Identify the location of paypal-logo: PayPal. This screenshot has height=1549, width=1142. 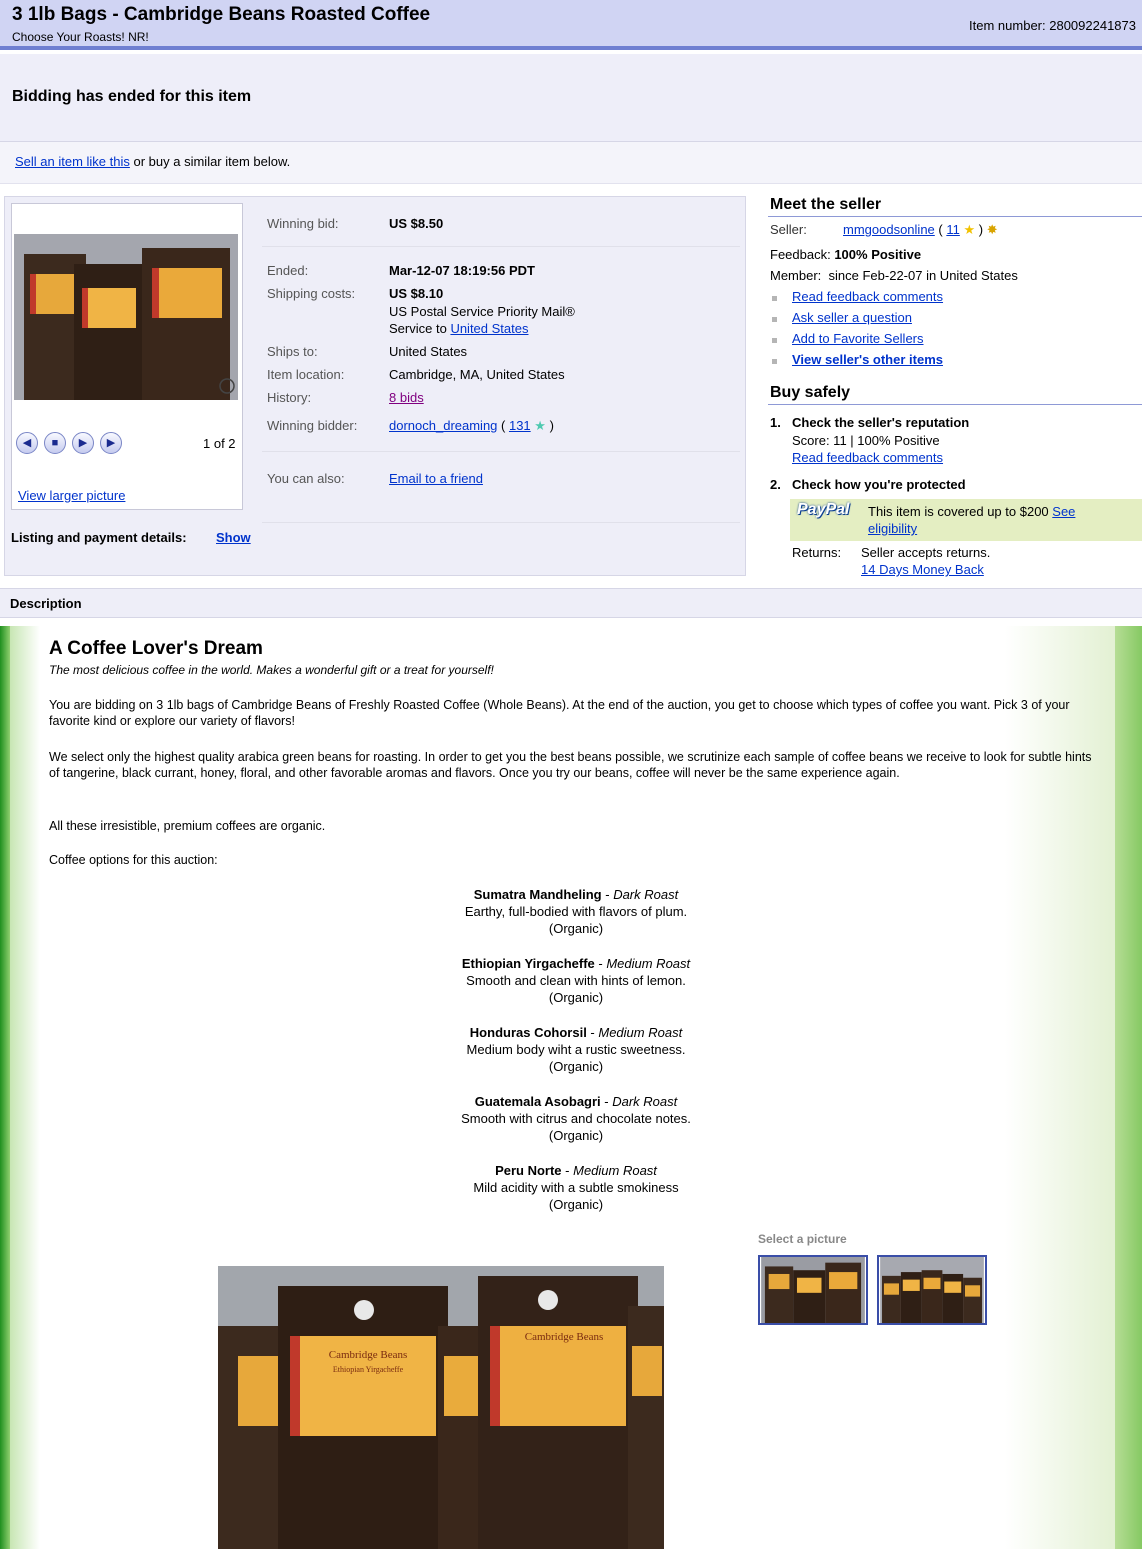
(823, 509).